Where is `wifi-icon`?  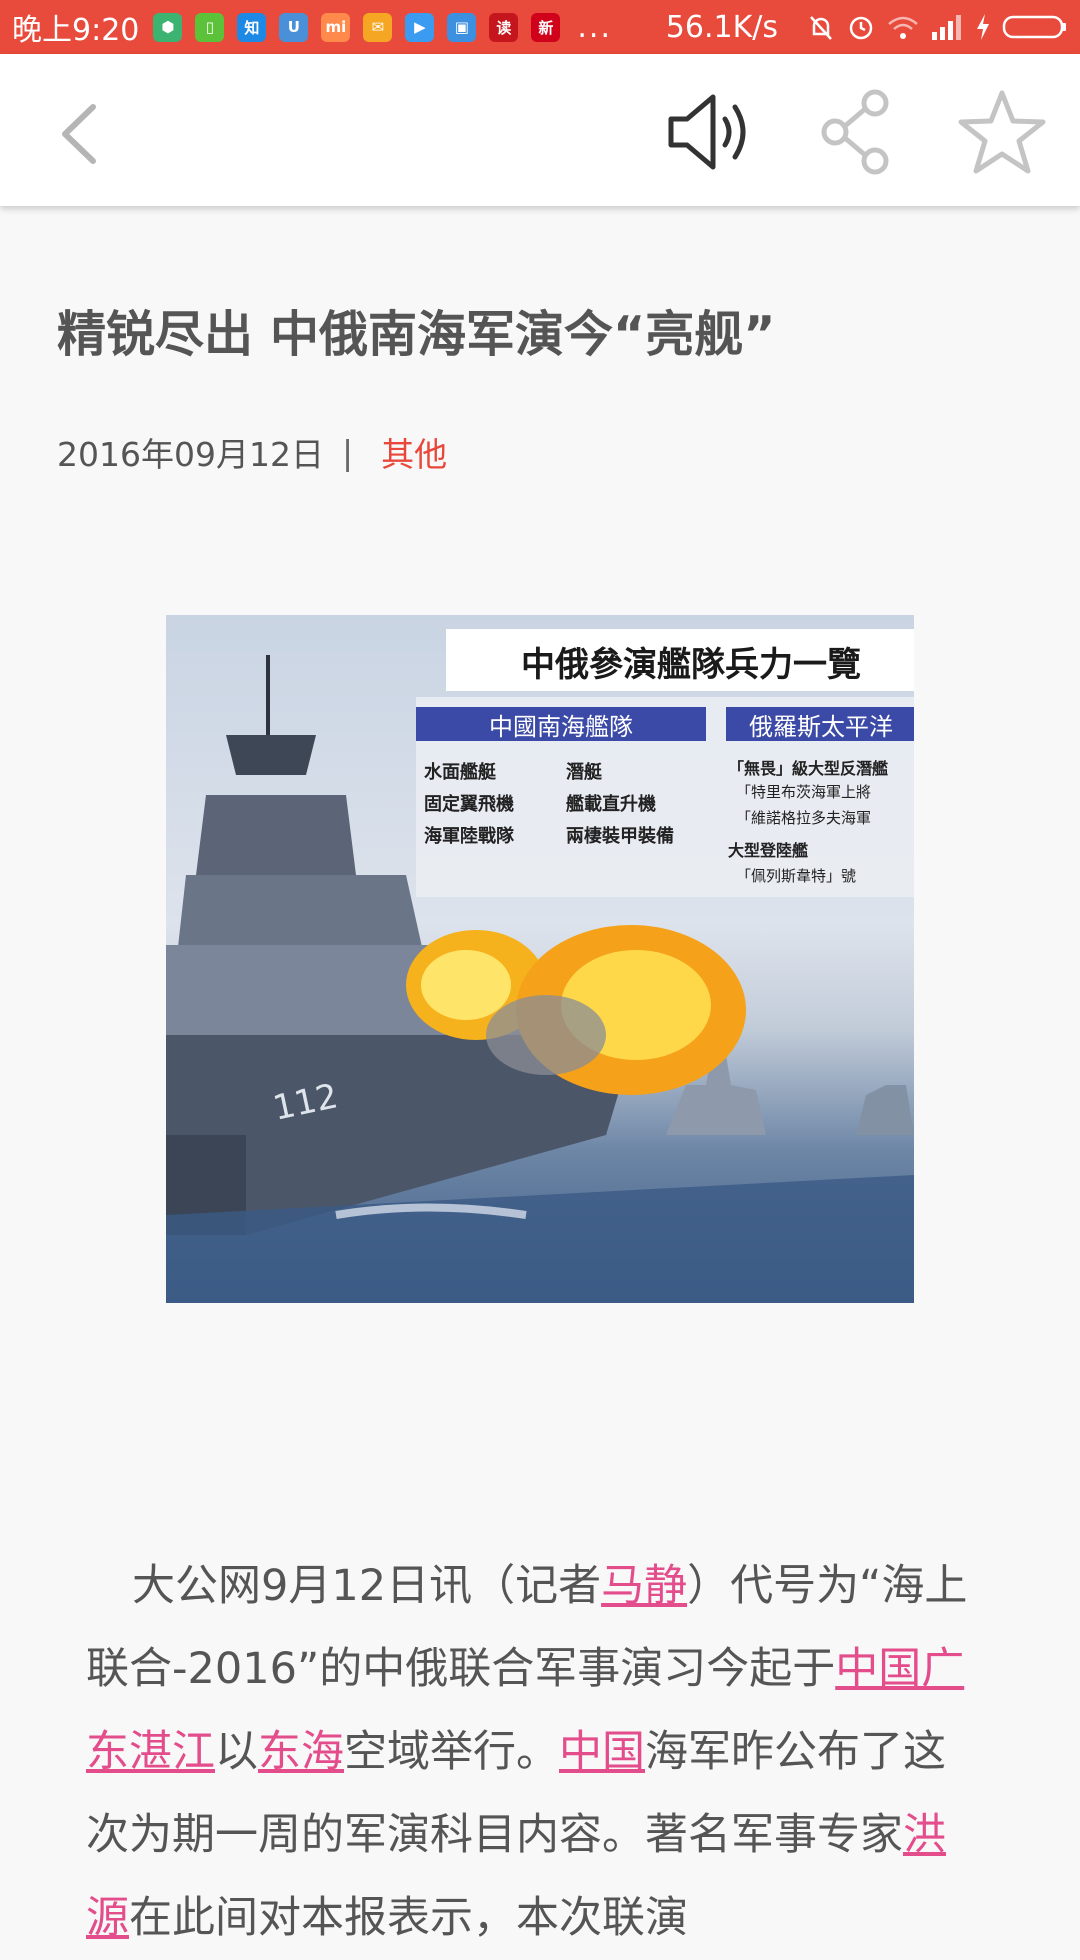 wifi-icon is located at coordinates (903, 27).